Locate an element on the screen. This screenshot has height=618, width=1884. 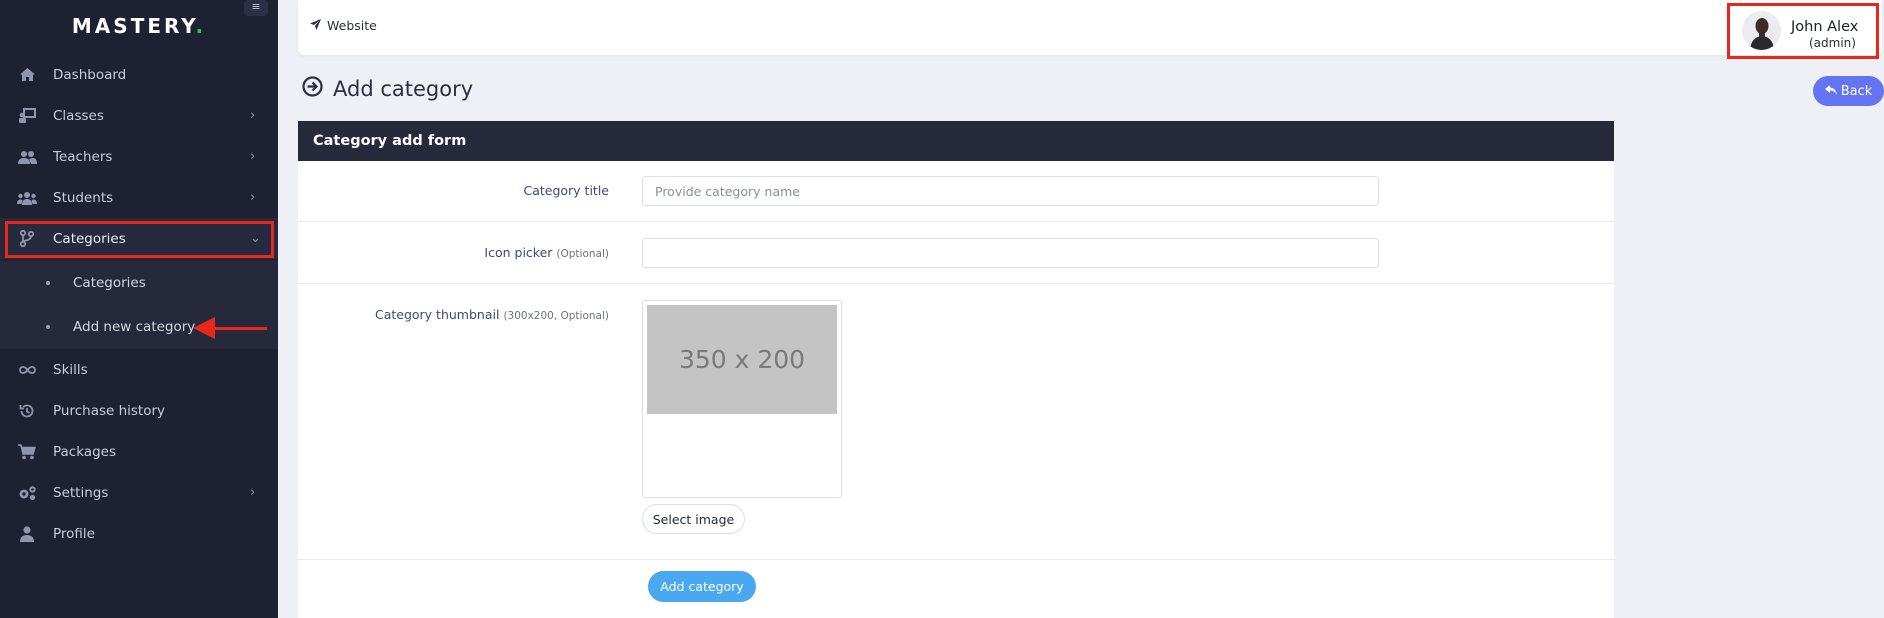
page-title: Add category is located at coordinates (403, 88).